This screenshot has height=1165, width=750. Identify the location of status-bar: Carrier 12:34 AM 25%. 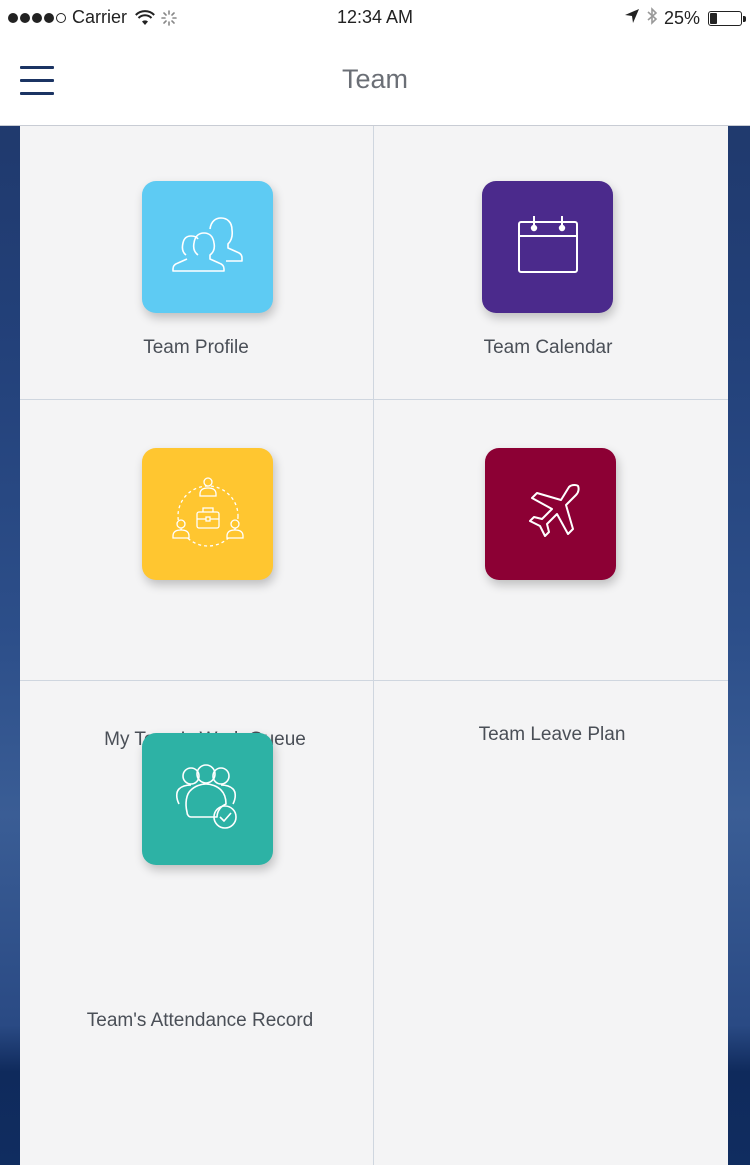
(375, 20).